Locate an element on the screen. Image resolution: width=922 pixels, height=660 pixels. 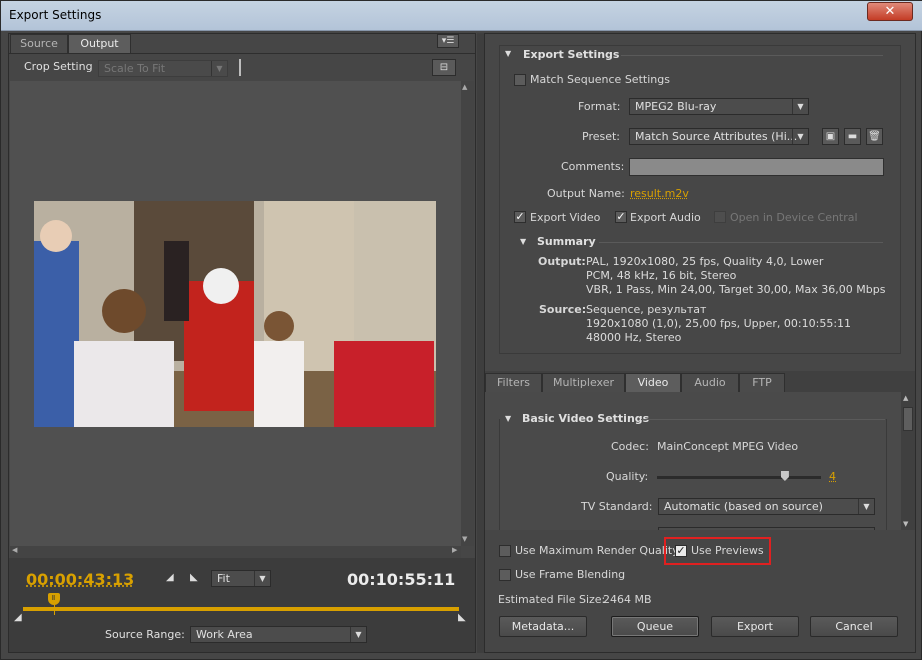
quality-label: Quality: is located at coordinates (627, 476).